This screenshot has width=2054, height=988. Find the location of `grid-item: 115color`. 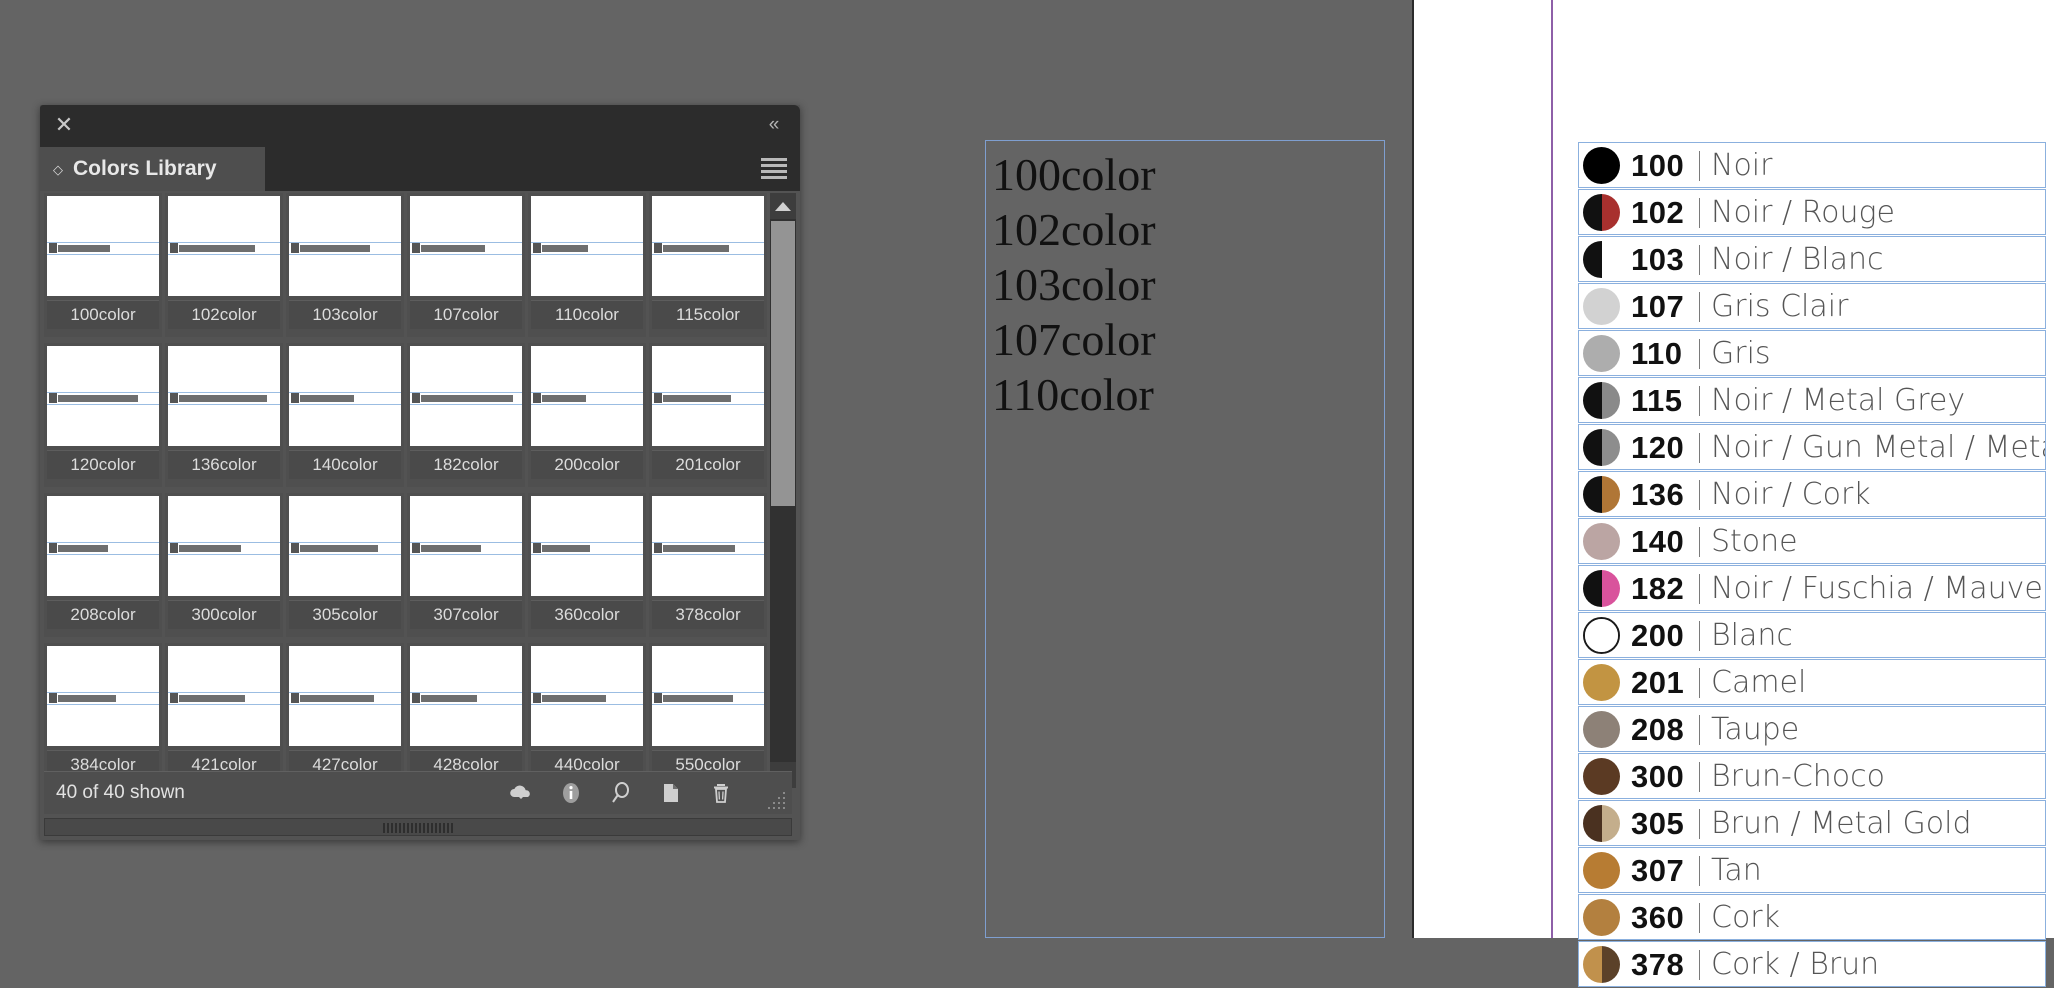

grid-item: 115color is located at coordinates (708, 265).